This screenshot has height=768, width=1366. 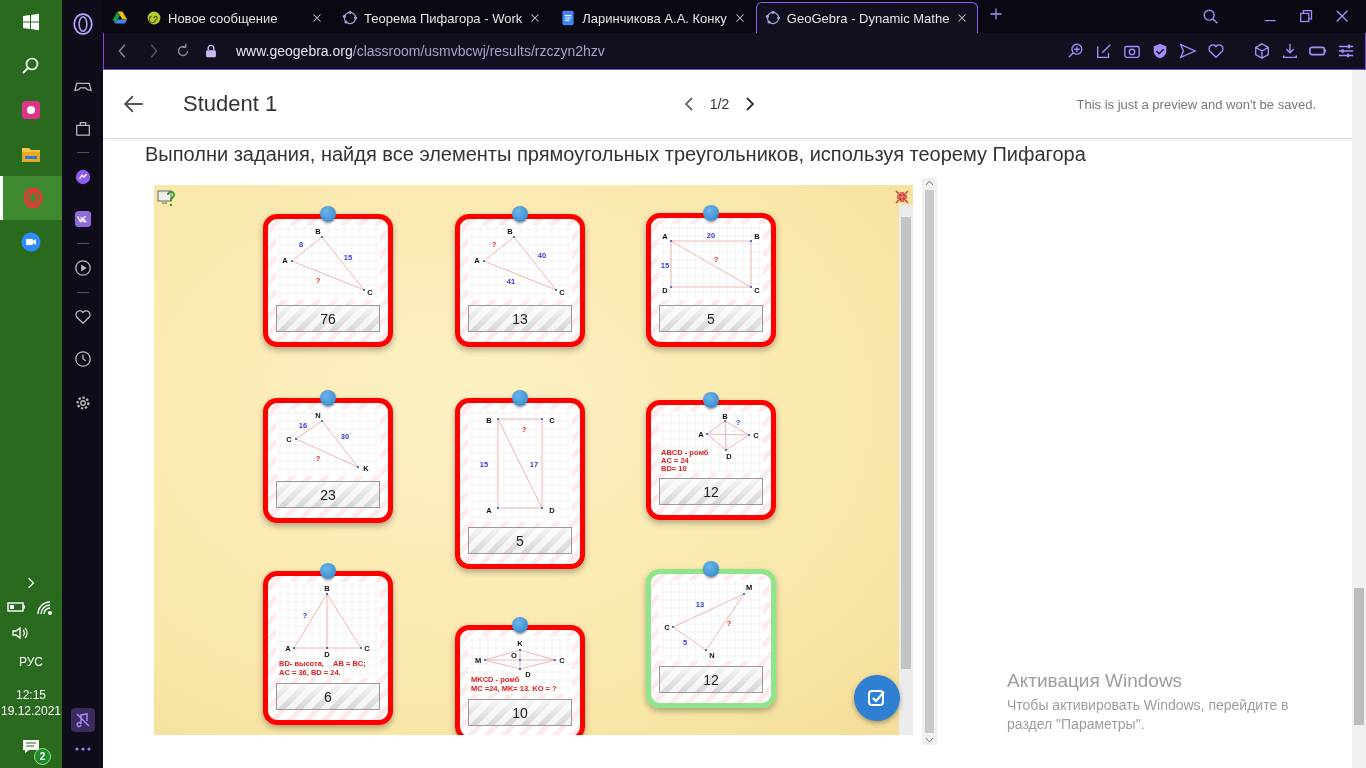 I want to click on activation-title: Активация Windows, so click(x=1095, y=681).